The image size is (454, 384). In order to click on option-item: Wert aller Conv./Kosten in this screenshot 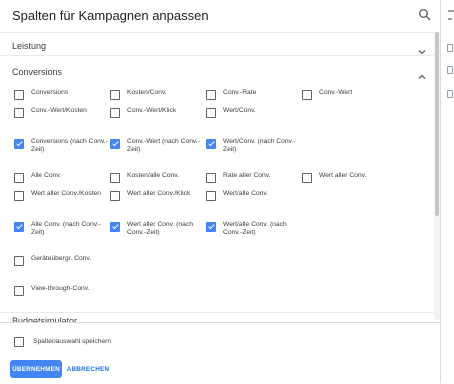, I will do `click(62, 195)`.